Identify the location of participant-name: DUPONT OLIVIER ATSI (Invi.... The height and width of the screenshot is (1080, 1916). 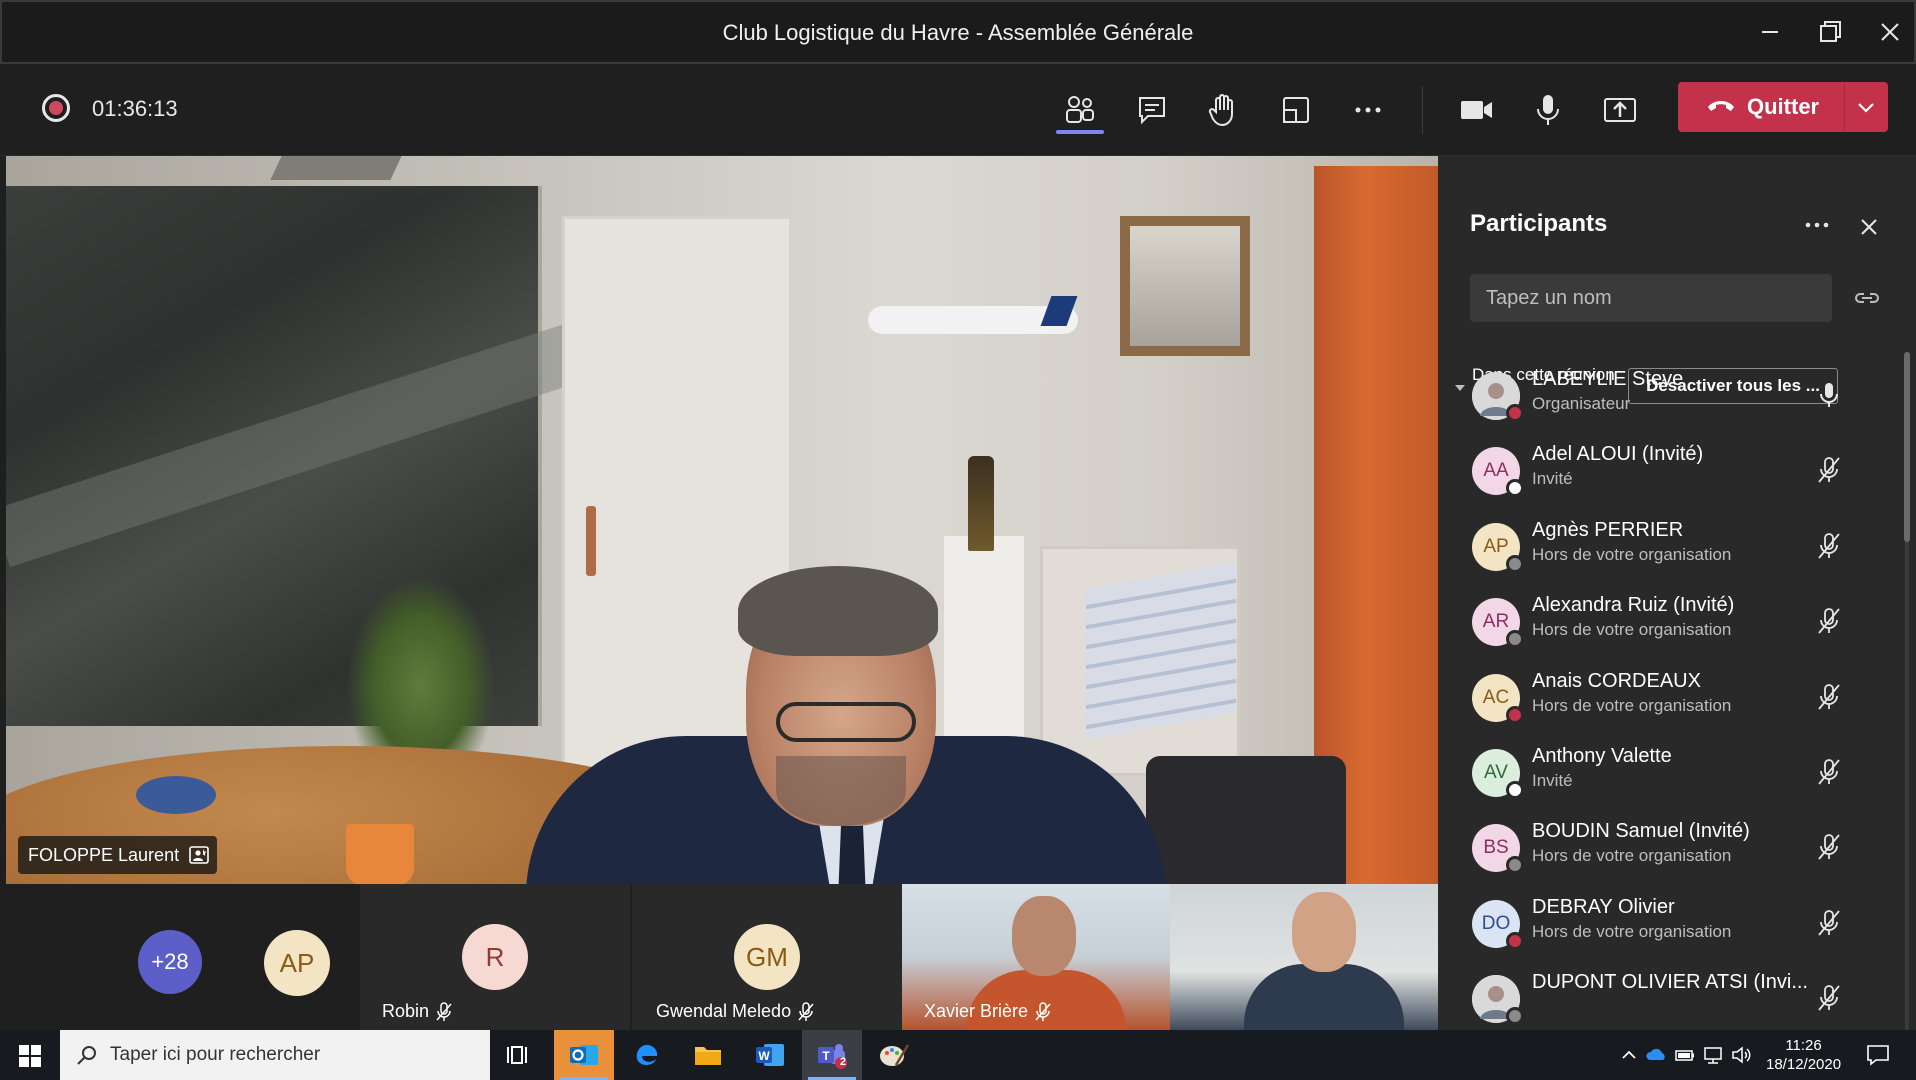
(1670, 982).